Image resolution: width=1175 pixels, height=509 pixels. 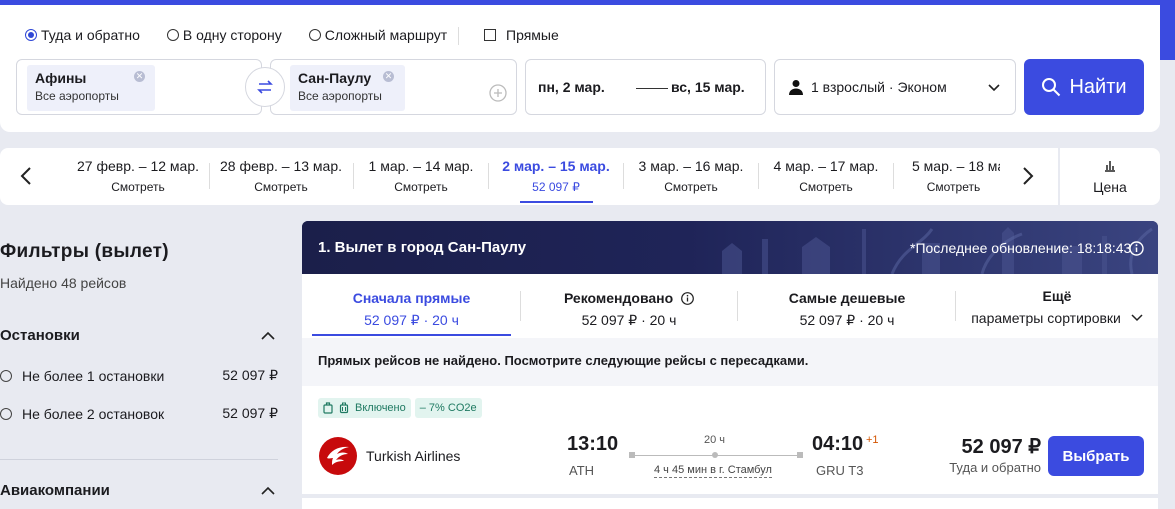 What do you see at coordinates (139, 76) in the screenshot?
I see `clear-origin-icon: ✕` at bounding box center [139, 76].